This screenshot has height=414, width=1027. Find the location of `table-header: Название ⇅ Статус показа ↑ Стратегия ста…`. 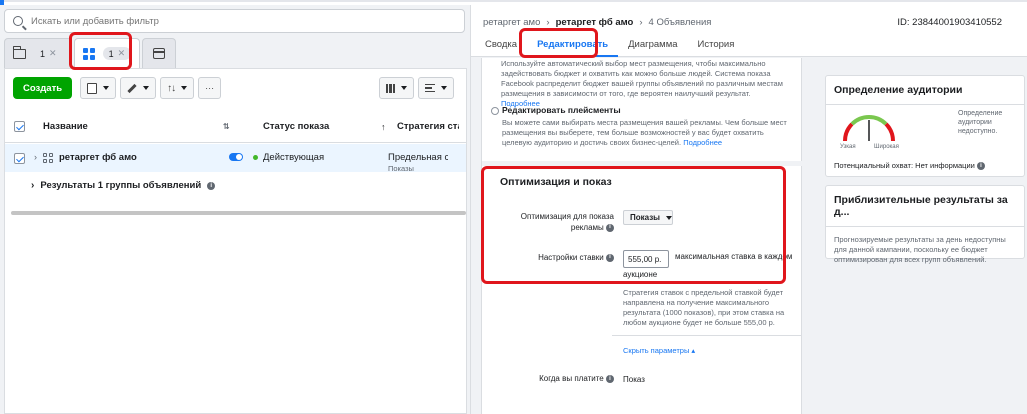

table-header: Название ⇅ Статус показа ↑ Стратегия ста… is located at coordinates (235, 127).